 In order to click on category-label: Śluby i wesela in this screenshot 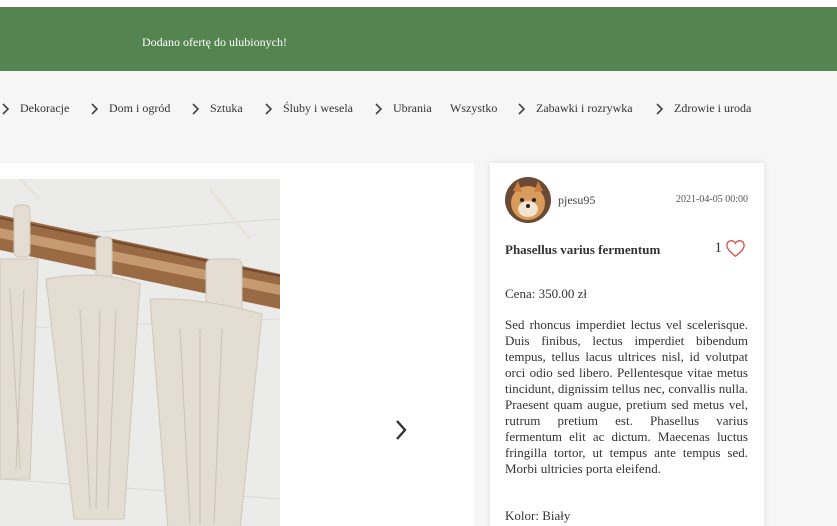, I will do `click(318, 108)`.